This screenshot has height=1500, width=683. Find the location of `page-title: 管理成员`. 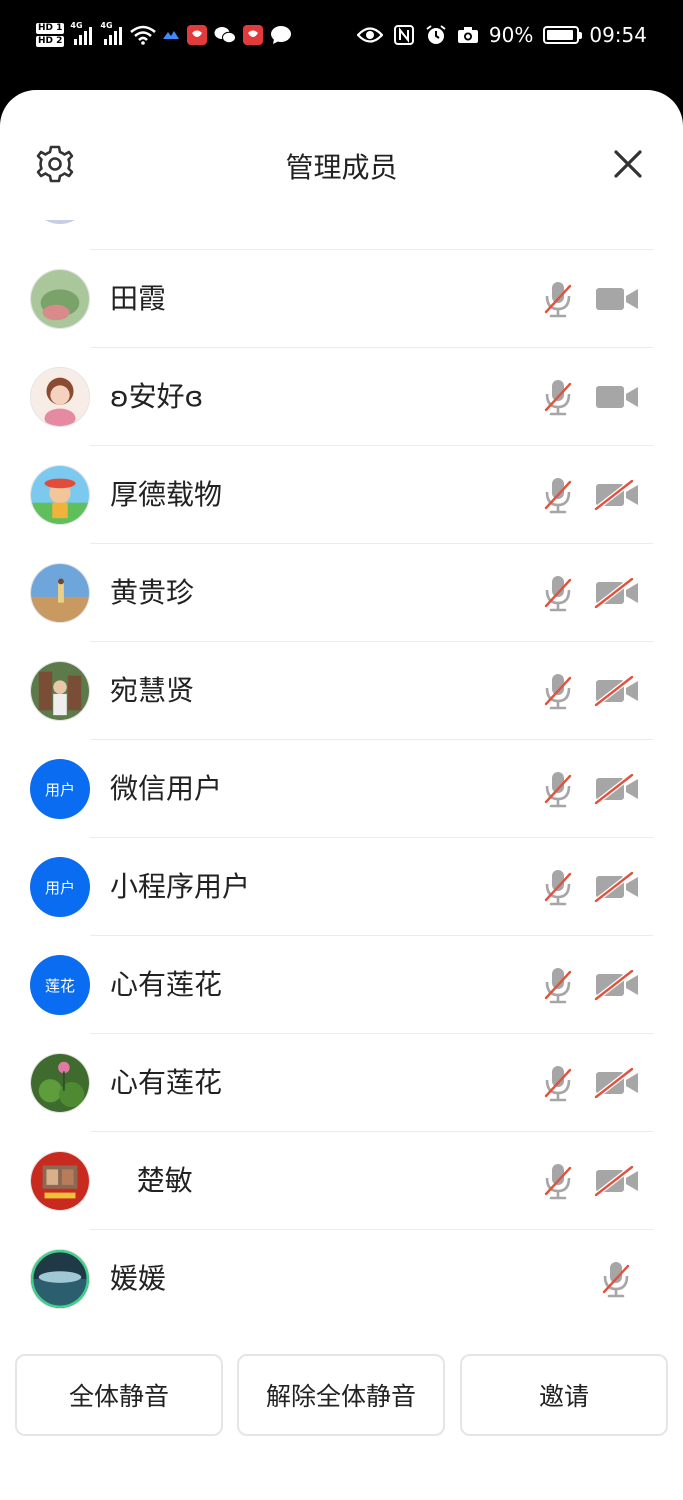

page-title: 管理成员 is located at coordinates (341, 167).